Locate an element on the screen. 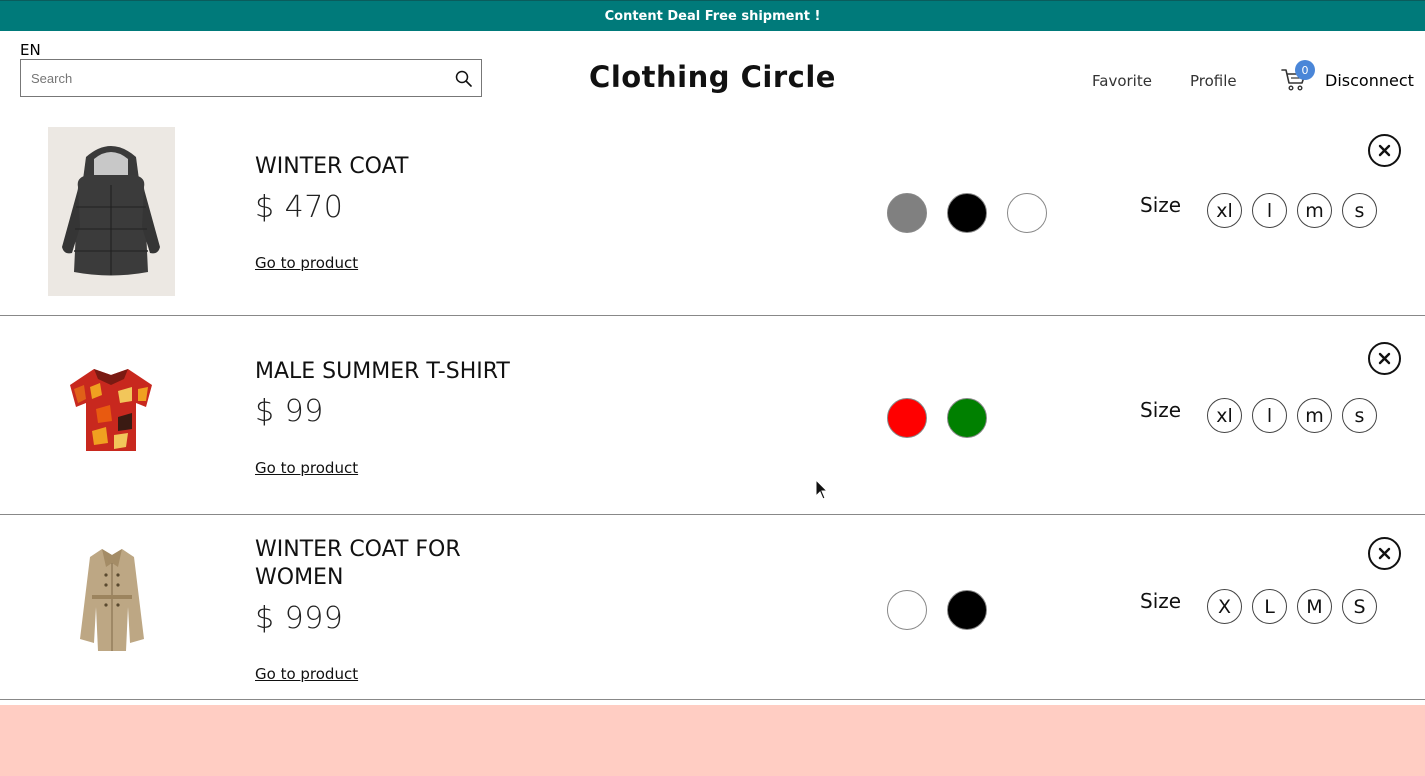 The width and height of the screenshot is (1425, 776). search-box is located at coordinates (251, 78).